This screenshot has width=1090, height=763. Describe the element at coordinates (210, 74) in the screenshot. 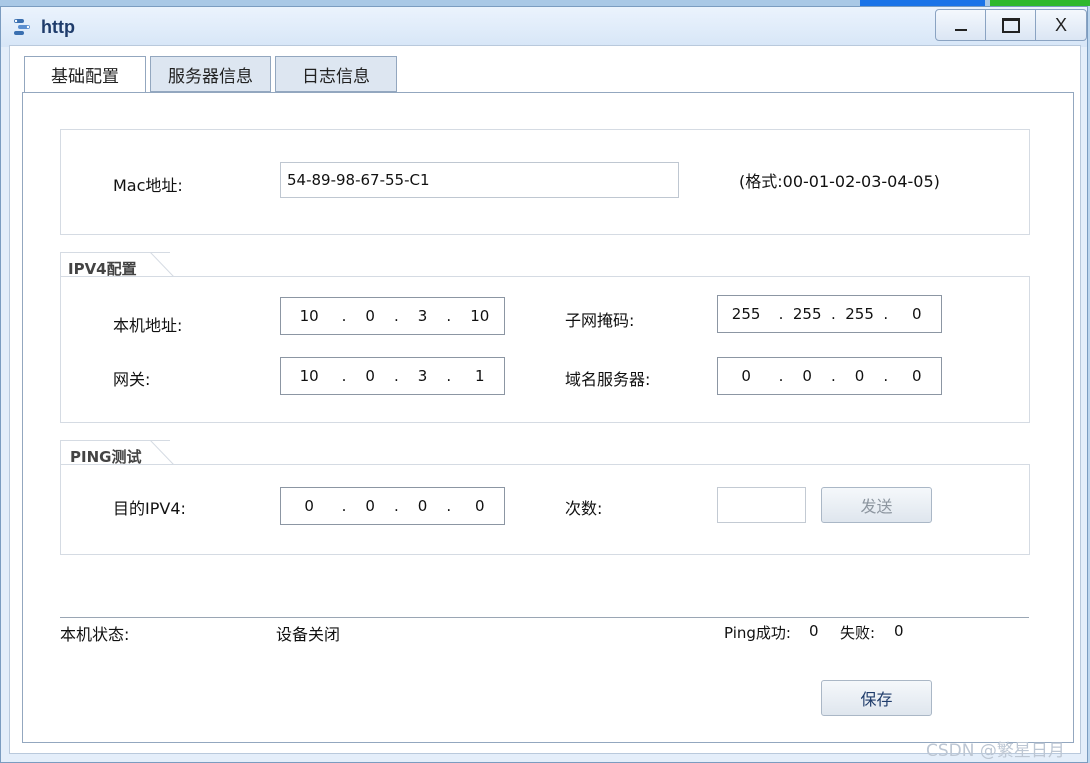

I see `tab-server-info: 服务器信息` at that location.